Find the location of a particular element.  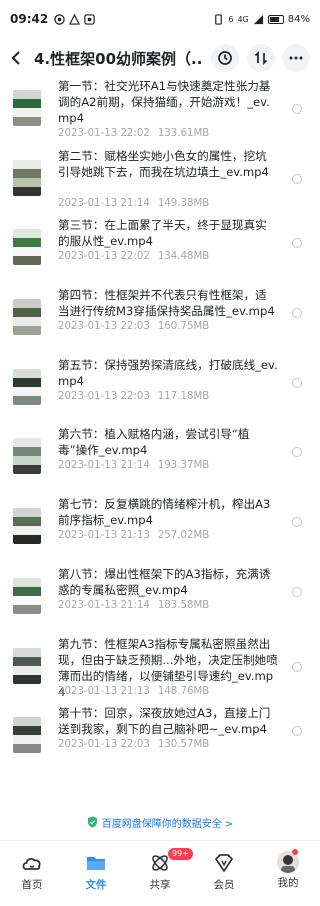

file-size: 117.18MB is located at coordinates (183, 396).